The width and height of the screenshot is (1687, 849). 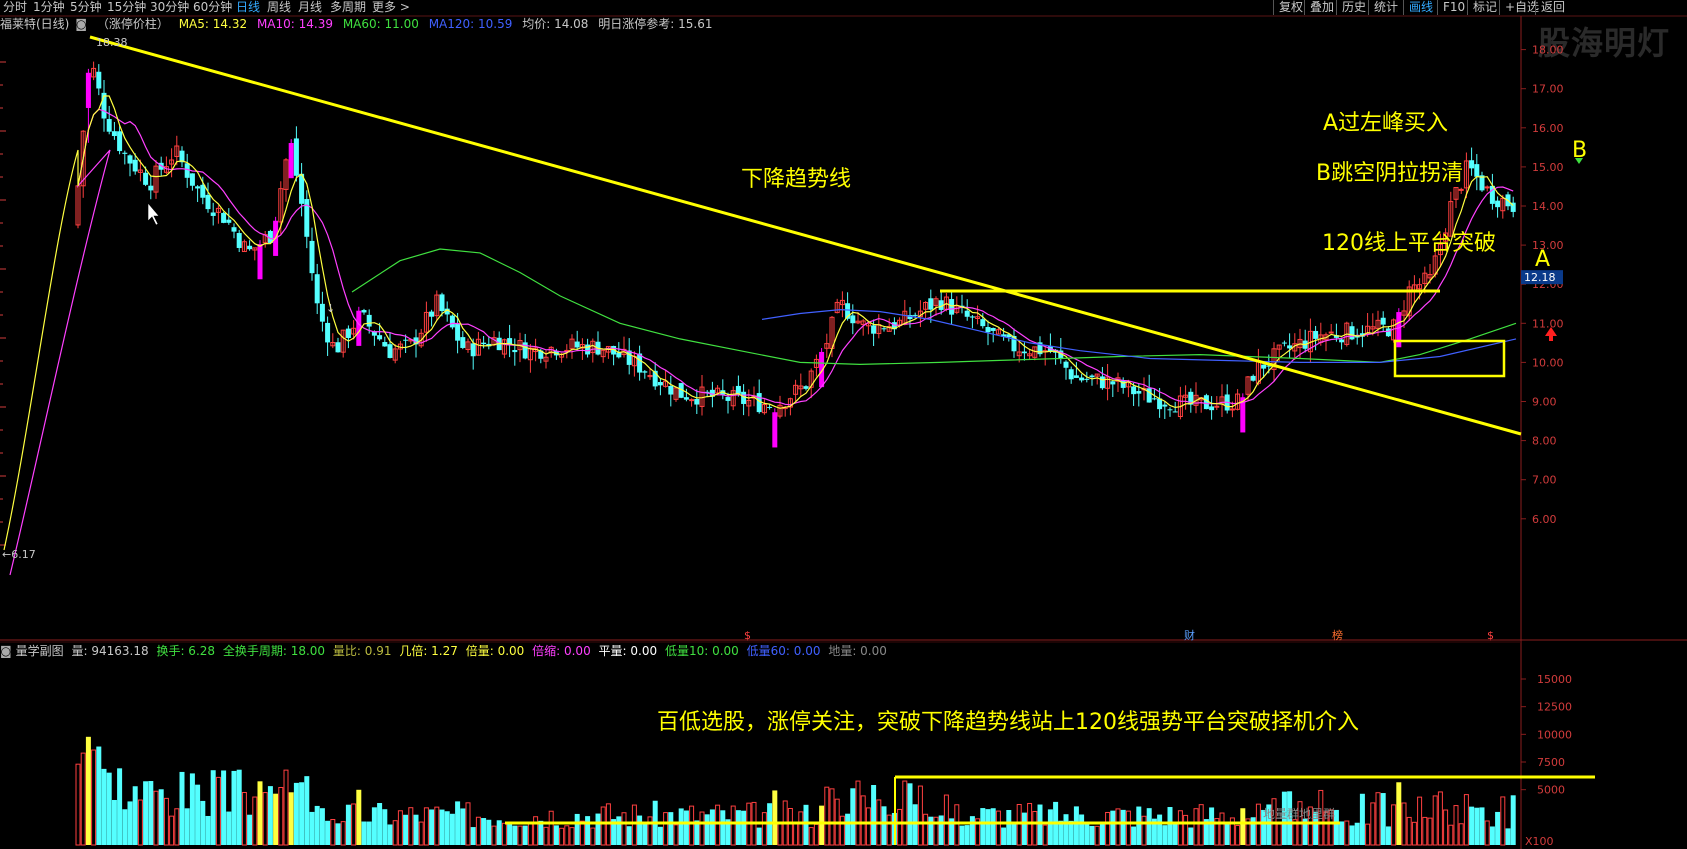 I want to click on platform-label: 120线上平台突破, so click(x=1409, y=243).